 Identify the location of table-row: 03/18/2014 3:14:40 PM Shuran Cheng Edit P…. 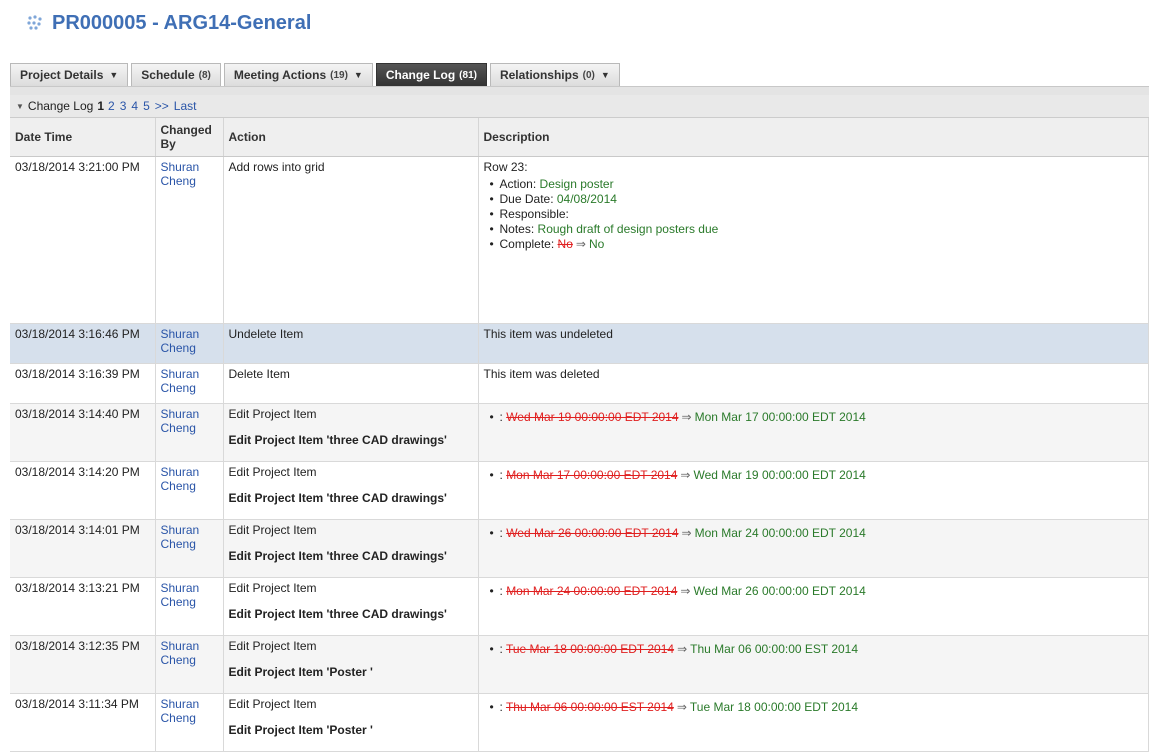
(579, 432).